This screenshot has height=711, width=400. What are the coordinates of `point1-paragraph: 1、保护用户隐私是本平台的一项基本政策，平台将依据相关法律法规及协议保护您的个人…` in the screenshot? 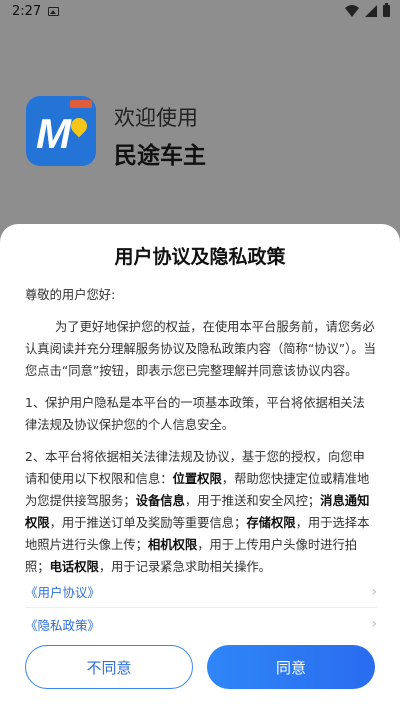 It's located at (195, 414).